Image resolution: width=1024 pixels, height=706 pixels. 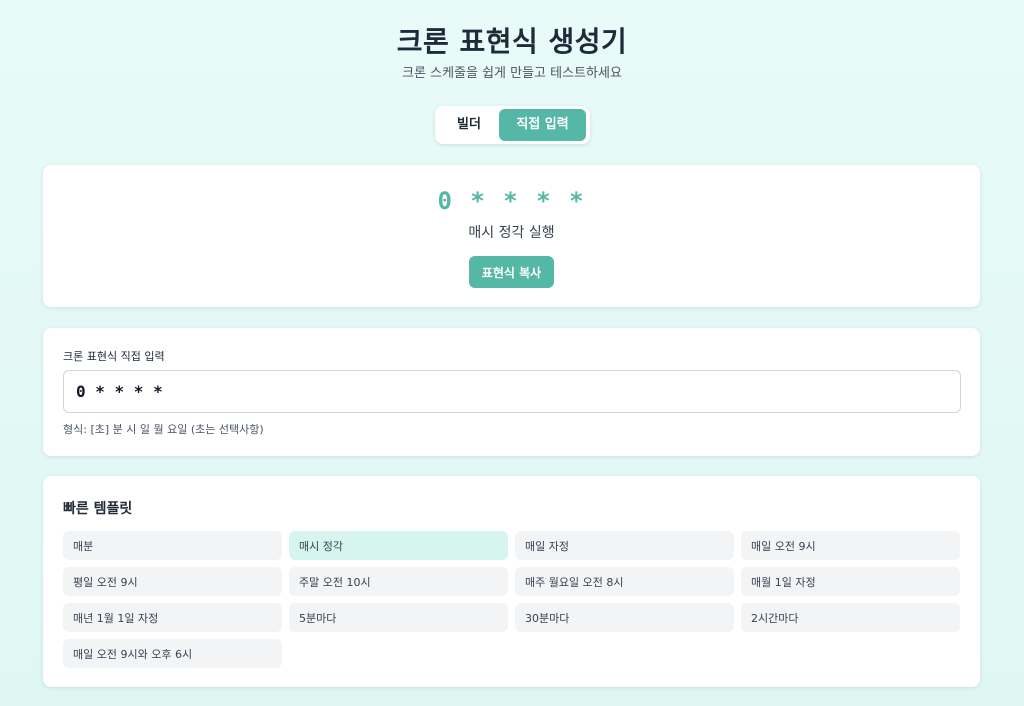 What do you see at coordinates (512, 41) in the screenshot?
I see `page-title: 크론 표현식 생성기` at bounding box center [512, 41].